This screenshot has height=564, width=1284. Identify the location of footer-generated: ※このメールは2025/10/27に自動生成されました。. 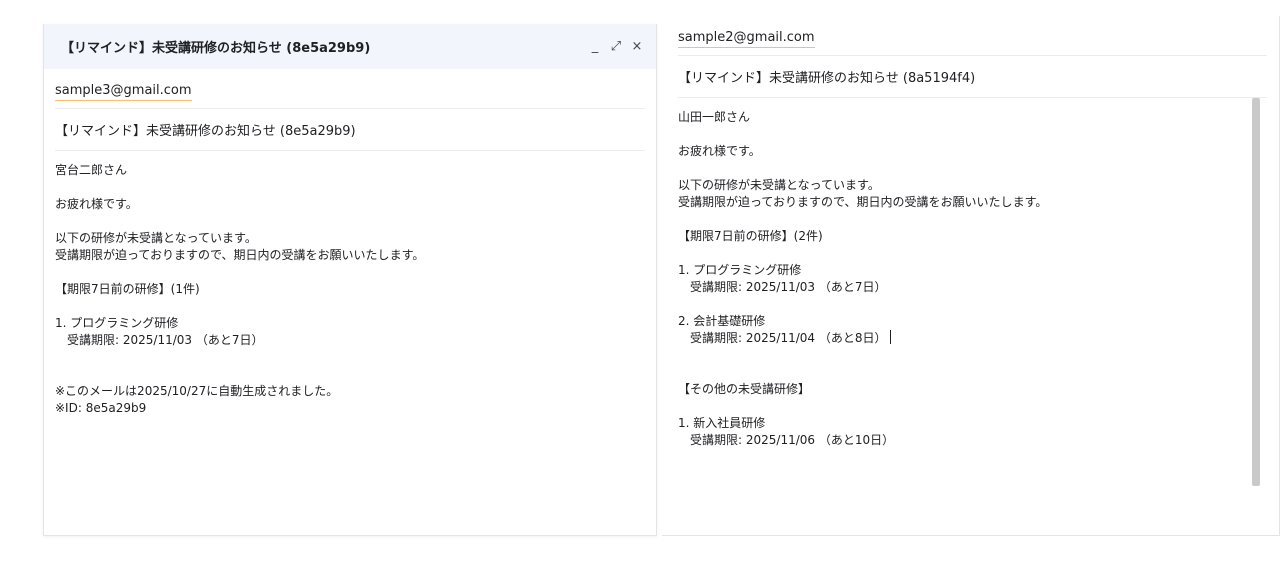
(197, 391).